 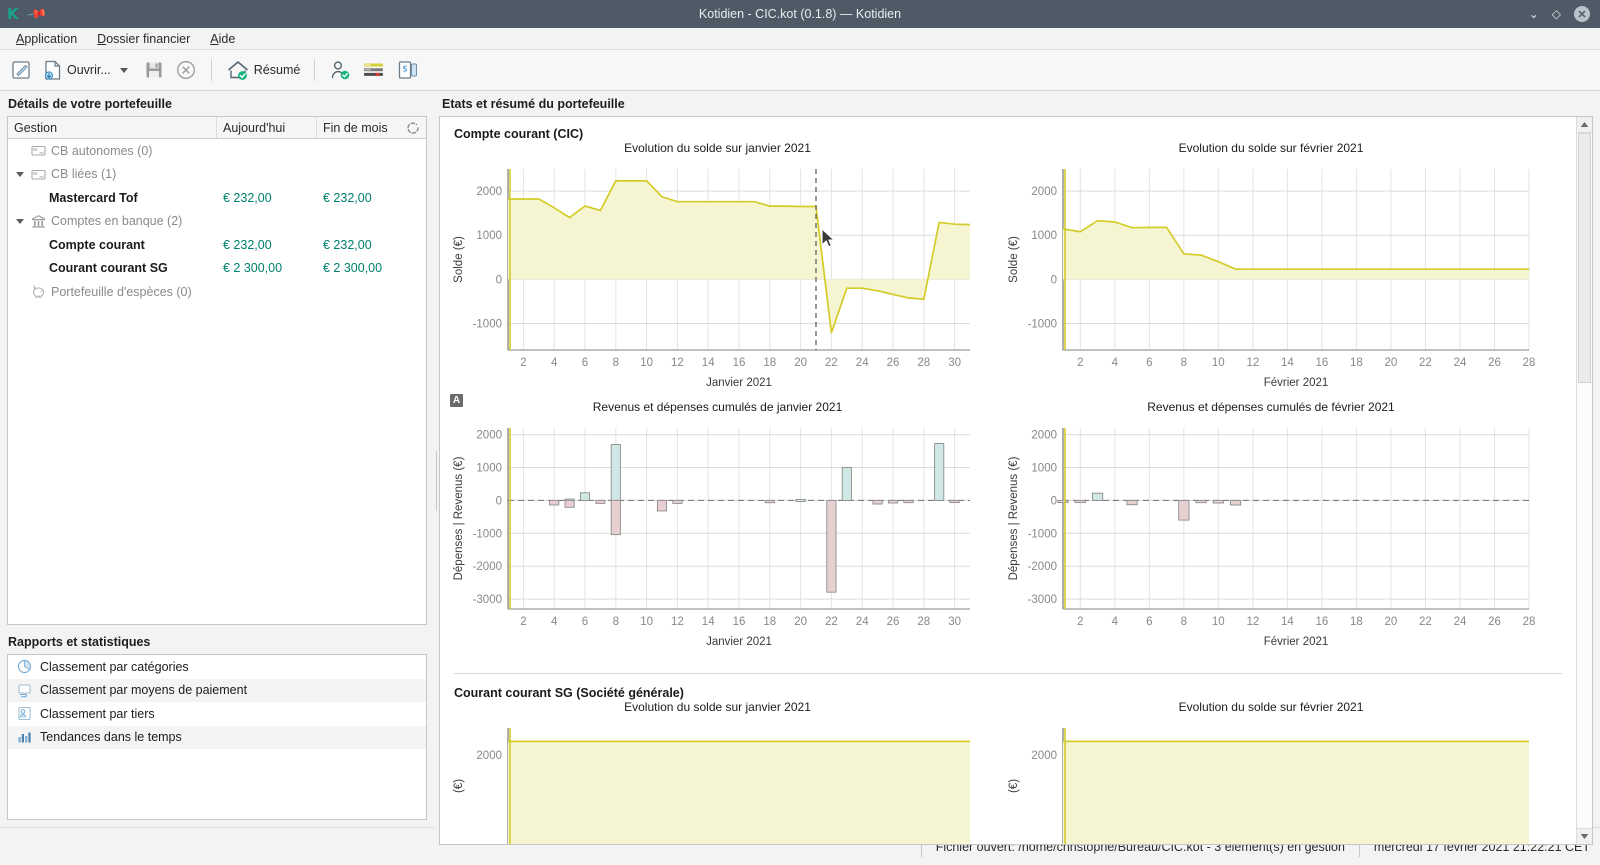 I want to click on payment-methods-button: $, so click(x=408, y=70).